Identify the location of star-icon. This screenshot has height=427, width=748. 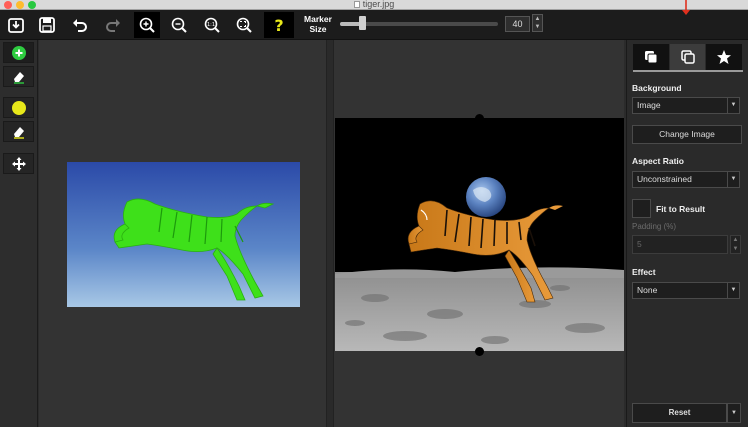
(724, 57).